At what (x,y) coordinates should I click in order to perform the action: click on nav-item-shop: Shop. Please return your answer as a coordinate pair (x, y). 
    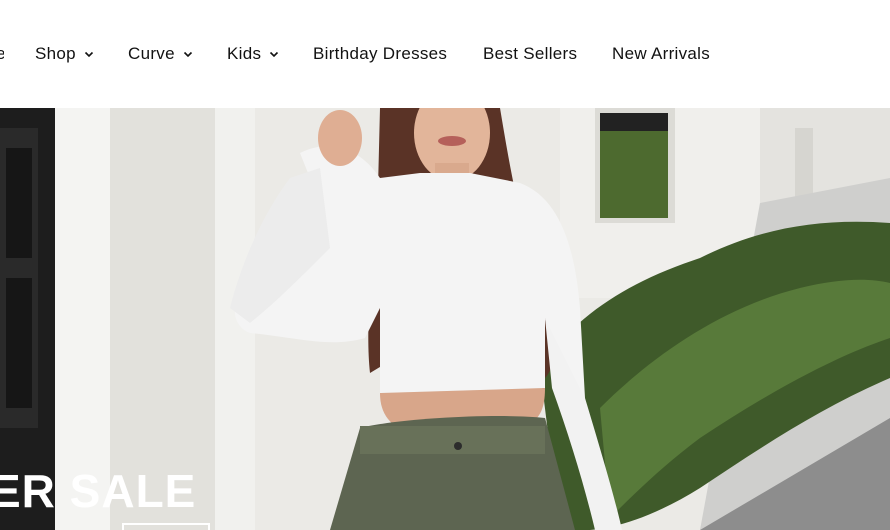
    Looking at the image, I should click on (64, 54).